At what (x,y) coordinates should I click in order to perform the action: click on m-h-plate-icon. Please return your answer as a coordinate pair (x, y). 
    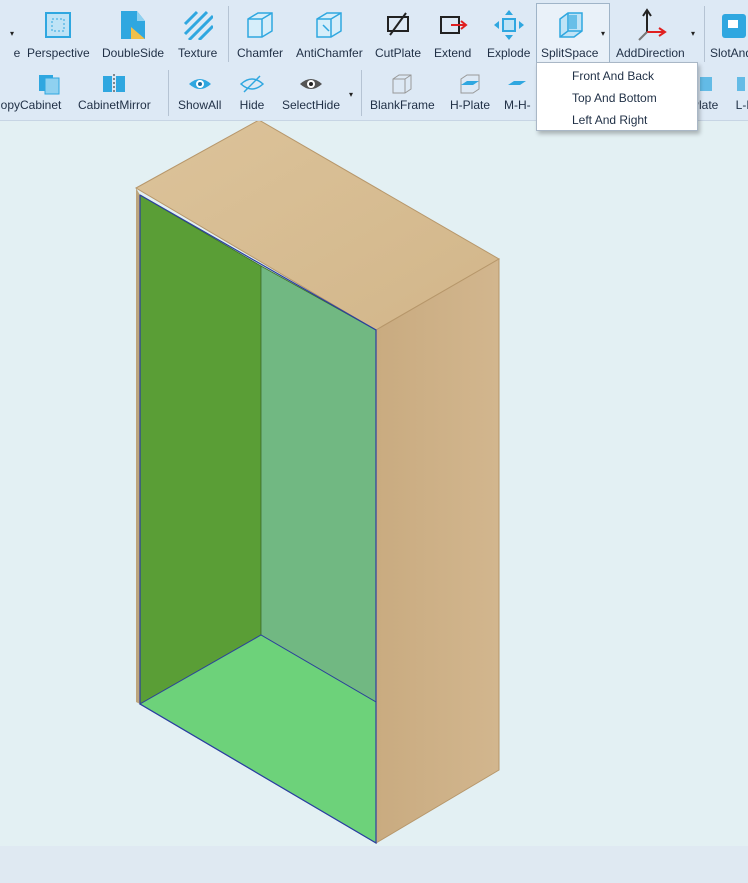
    Looking at the image, I should click on (517, 84).